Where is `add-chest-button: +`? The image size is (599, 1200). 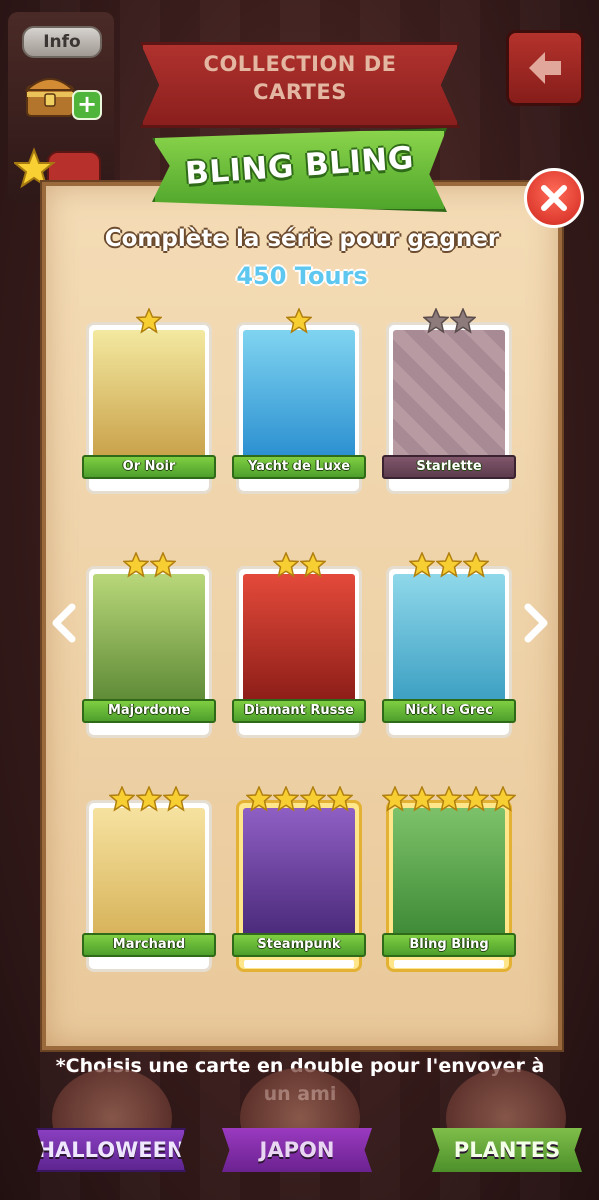
add-chest-button: + is located at coordinates (87, 105).